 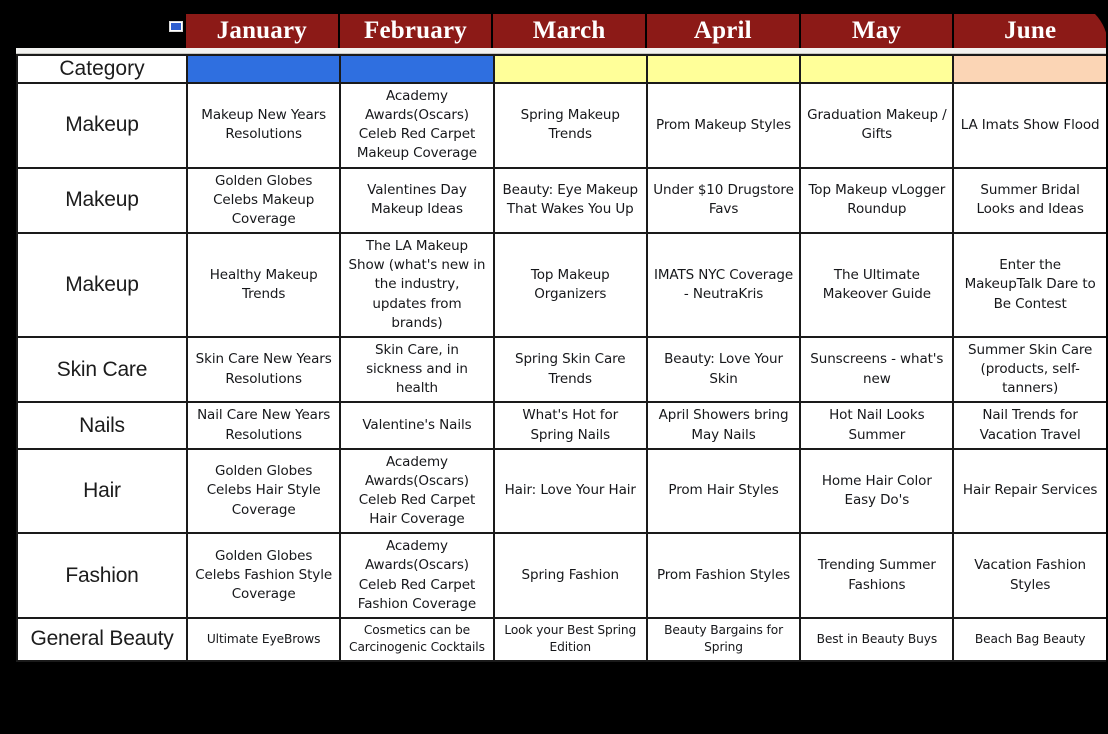 What do you see at coordinates (263, 200) in the screenshot?
I see `topic-cell: Golden Globes Celebs Makeup Coverage` at bounding box center [263, 200].